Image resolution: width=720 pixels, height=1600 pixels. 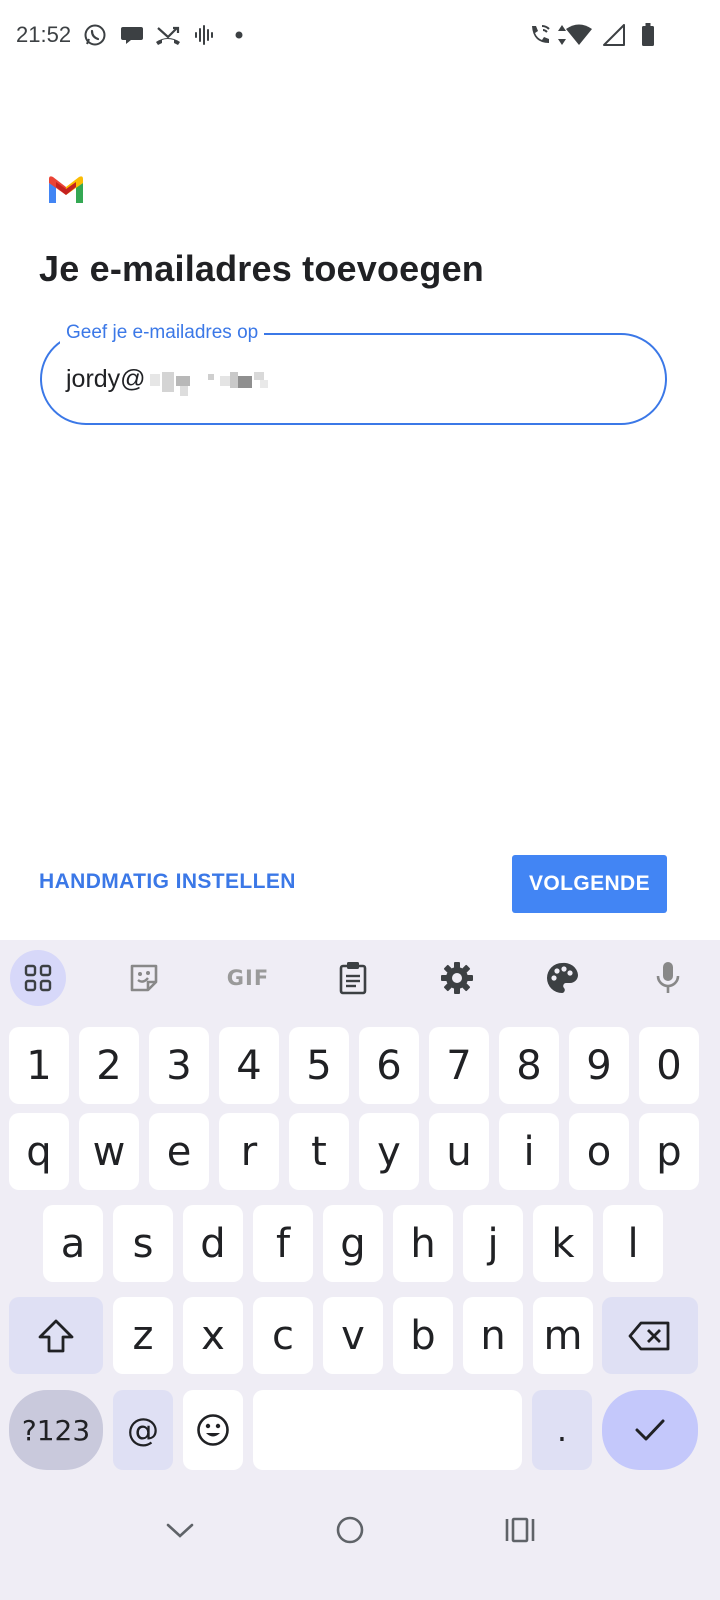 I want to click on gif-label: GIF, so click(x=248, y=978).